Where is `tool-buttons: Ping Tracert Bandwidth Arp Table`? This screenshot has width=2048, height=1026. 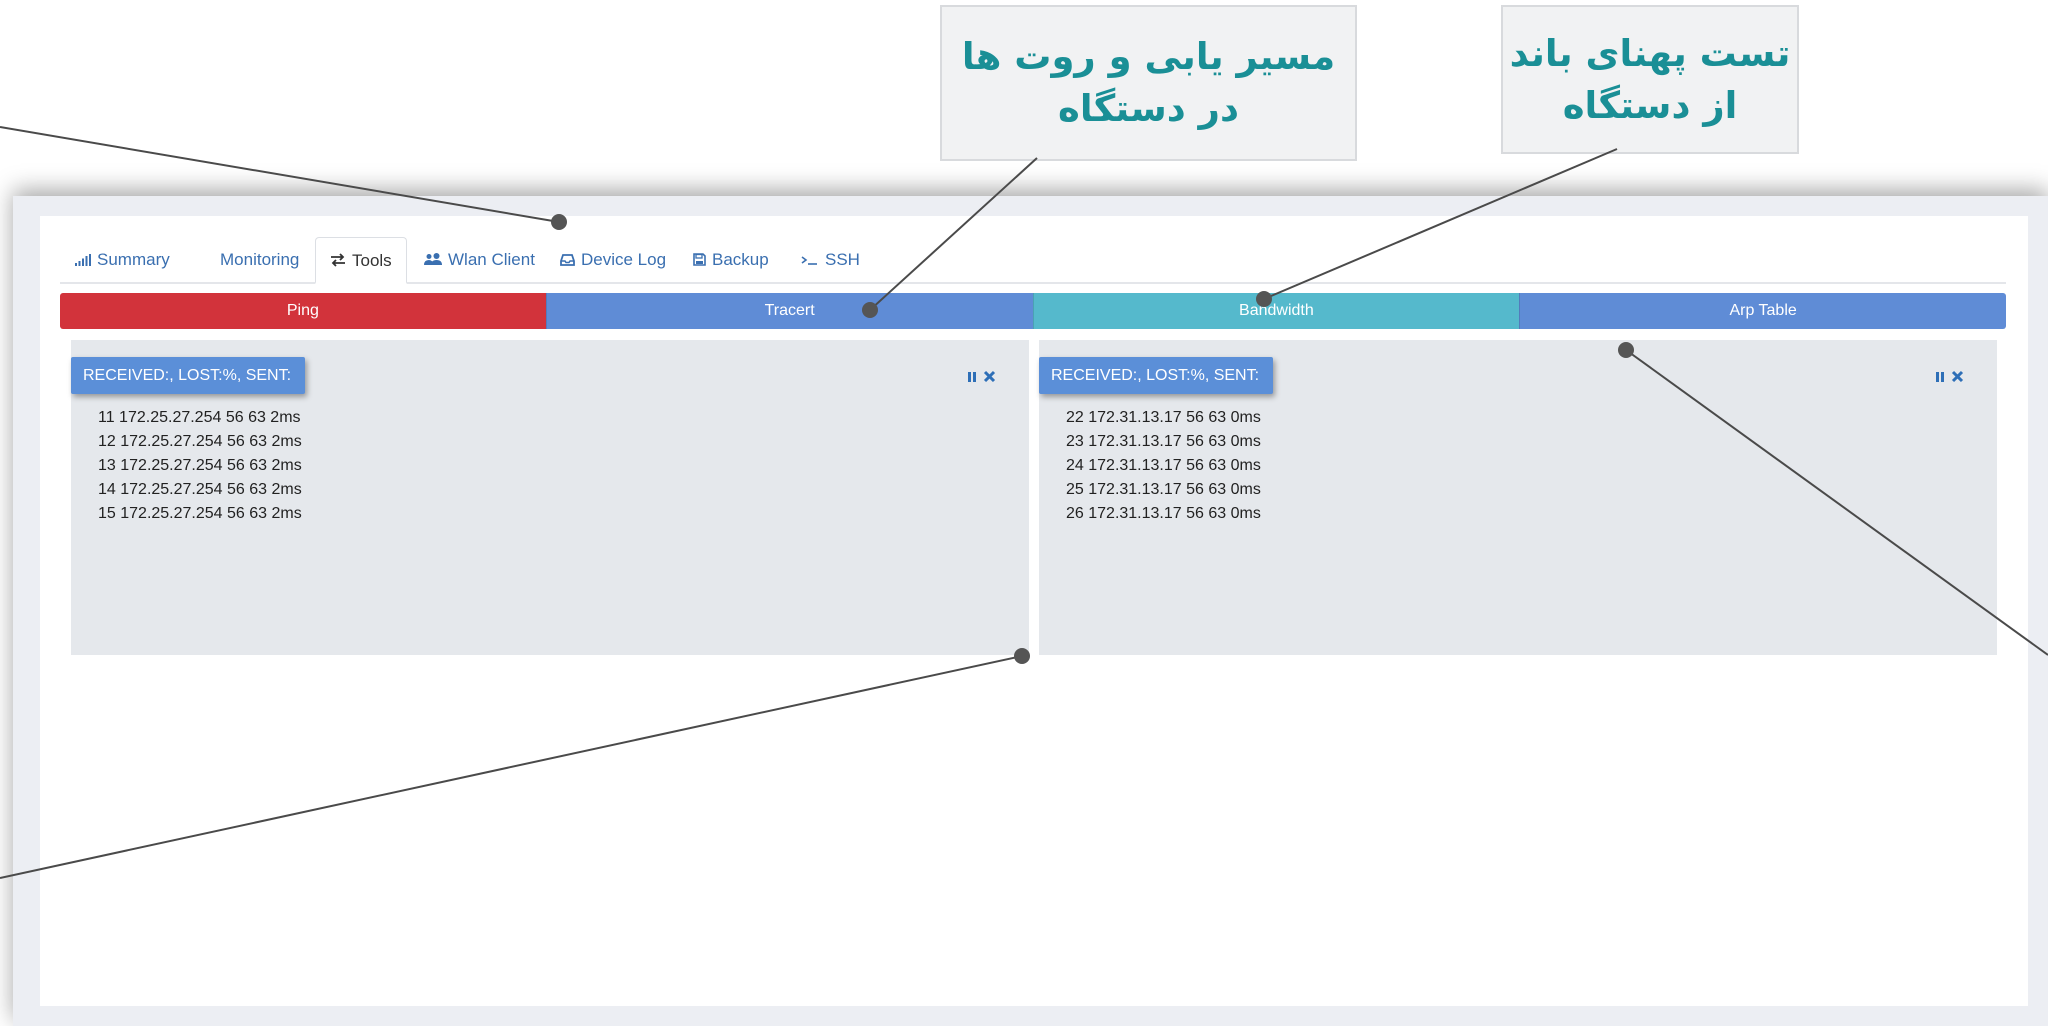
tool-buttons: Ping Tracert Bandwidth Arp Table is located at coordinates (1033, 311).